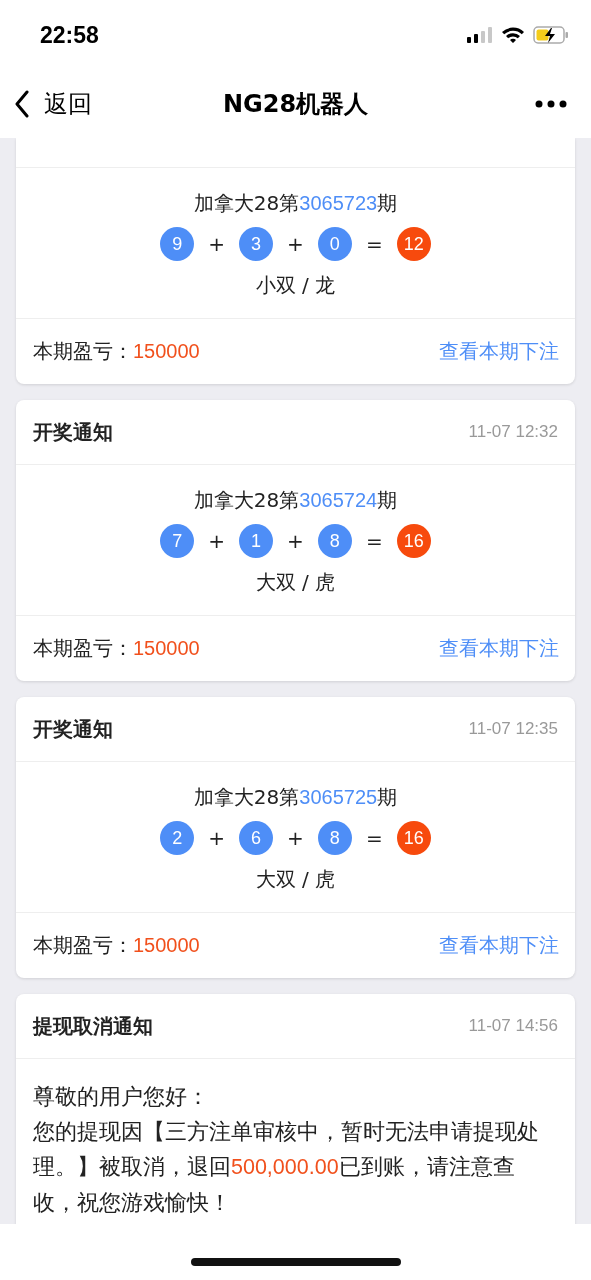 The width and height of the screenshot is (591, 1280). Describe the element at coordinates (480, 35) in the screenshot. I see `signal-icon` at that location.